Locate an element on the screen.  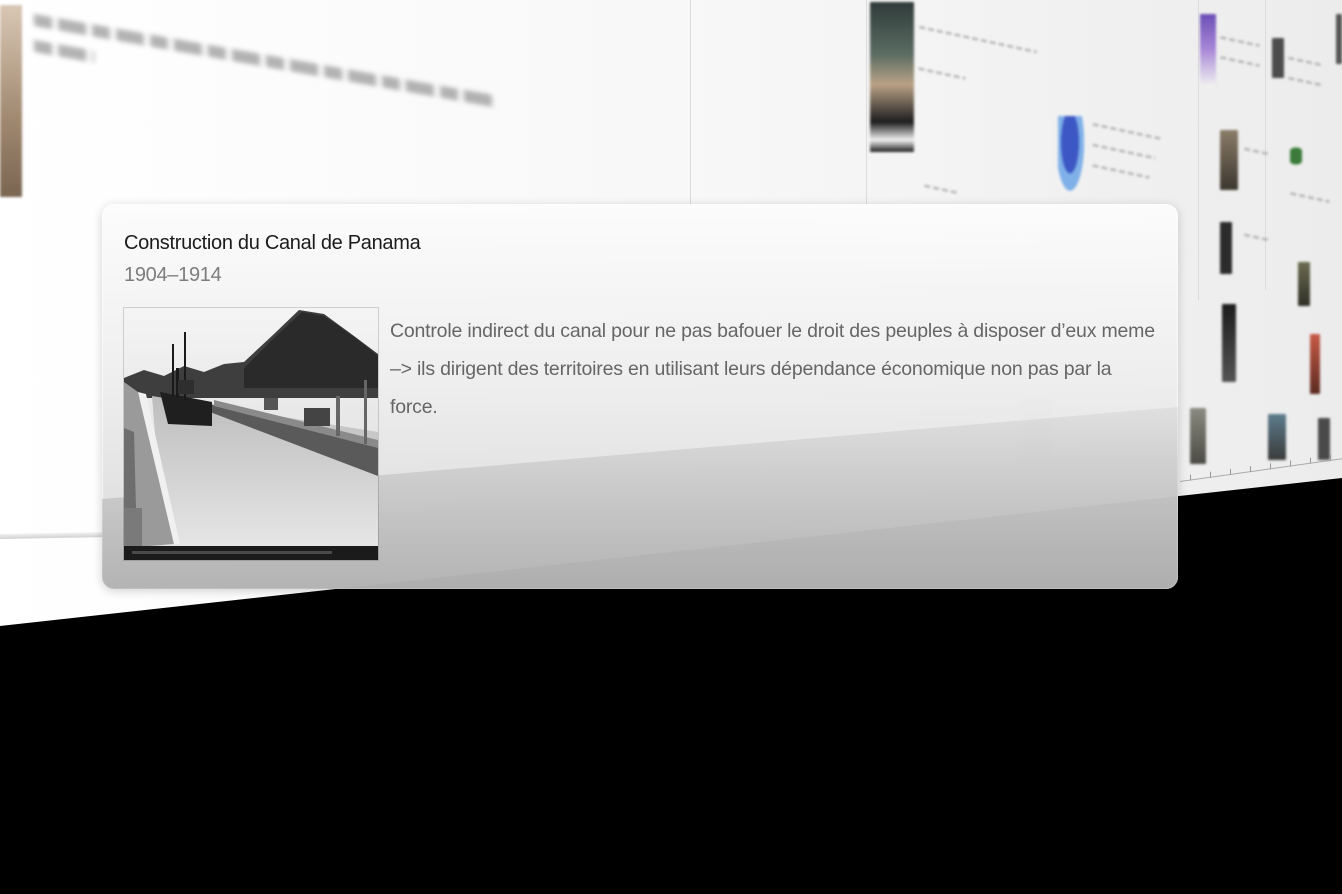
portrait-thumbnail is located at coordinates (892, 77).